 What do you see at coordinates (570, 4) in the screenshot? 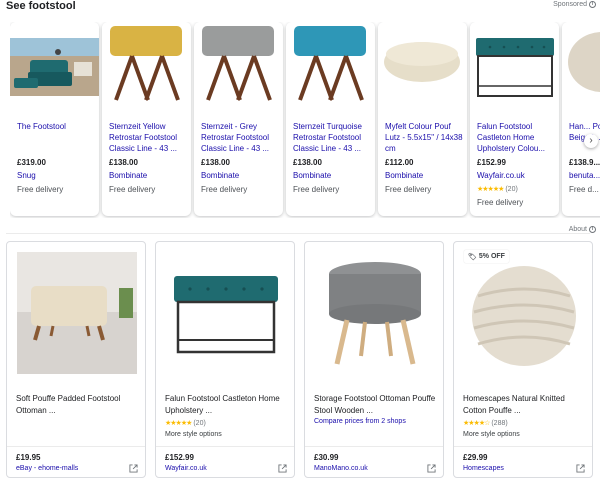
I see `sponsored-text: Sponsored` at bounding box center [570, 4].